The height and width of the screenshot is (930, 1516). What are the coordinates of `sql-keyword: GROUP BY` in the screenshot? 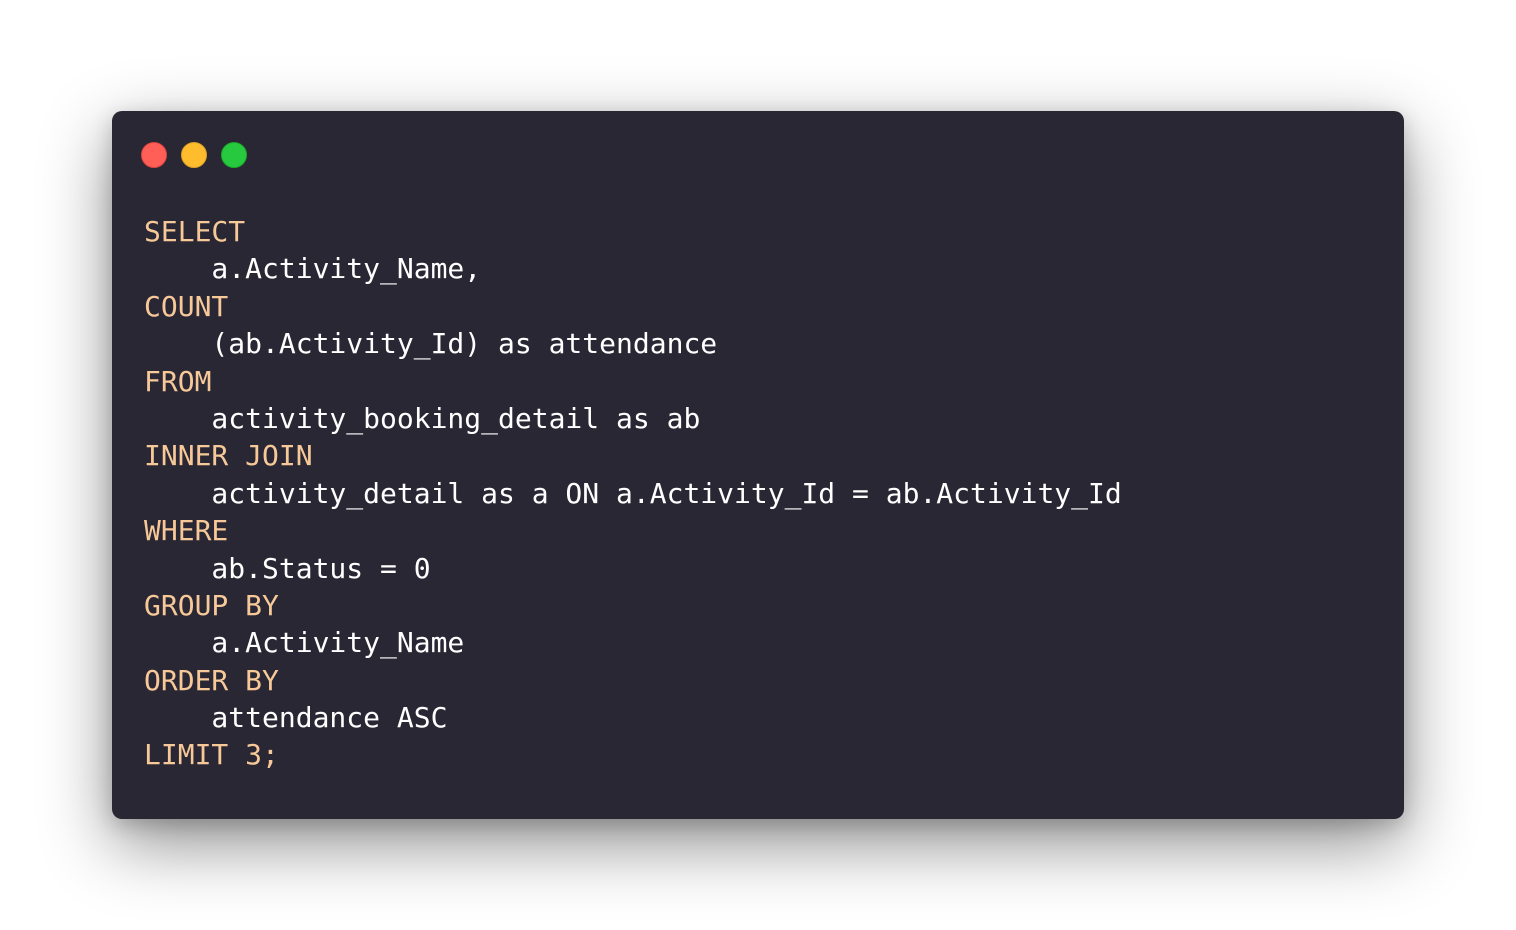 It's located at (211, 605).